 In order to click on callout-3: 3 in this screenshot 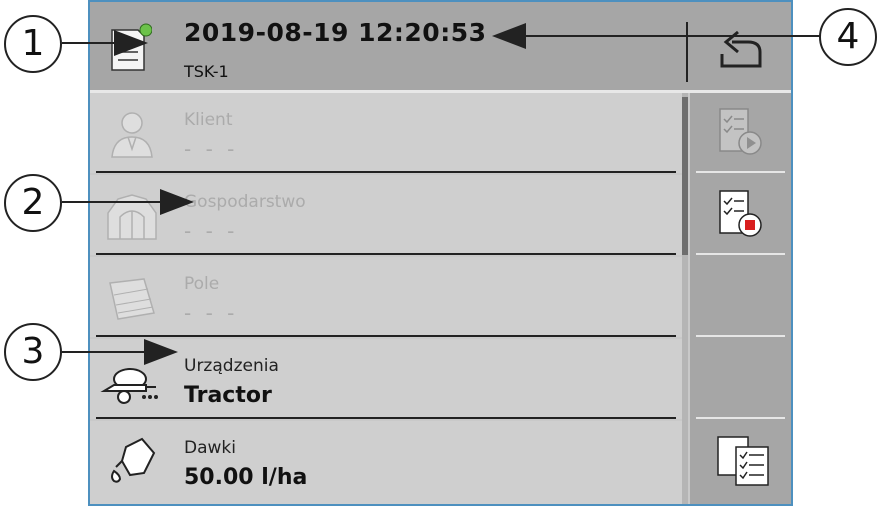, I will do `click(33, 352)`.